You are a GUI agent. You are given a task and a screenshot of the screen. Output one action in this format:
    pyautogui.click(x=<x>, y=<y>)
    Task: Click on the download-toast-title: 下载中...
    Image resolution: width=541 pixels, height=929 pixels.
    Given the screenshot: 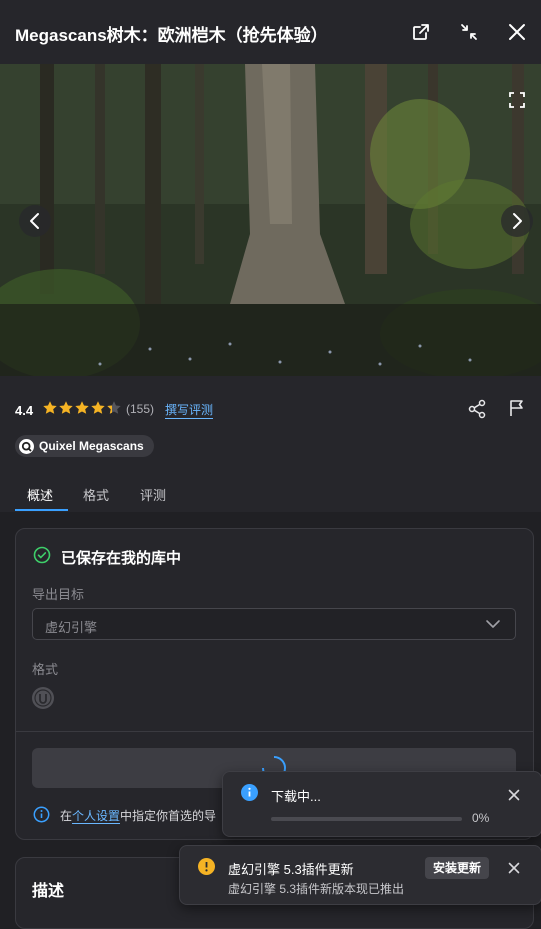 What is the action you would take?
    pyautogui.click(x=296, y=796)
    